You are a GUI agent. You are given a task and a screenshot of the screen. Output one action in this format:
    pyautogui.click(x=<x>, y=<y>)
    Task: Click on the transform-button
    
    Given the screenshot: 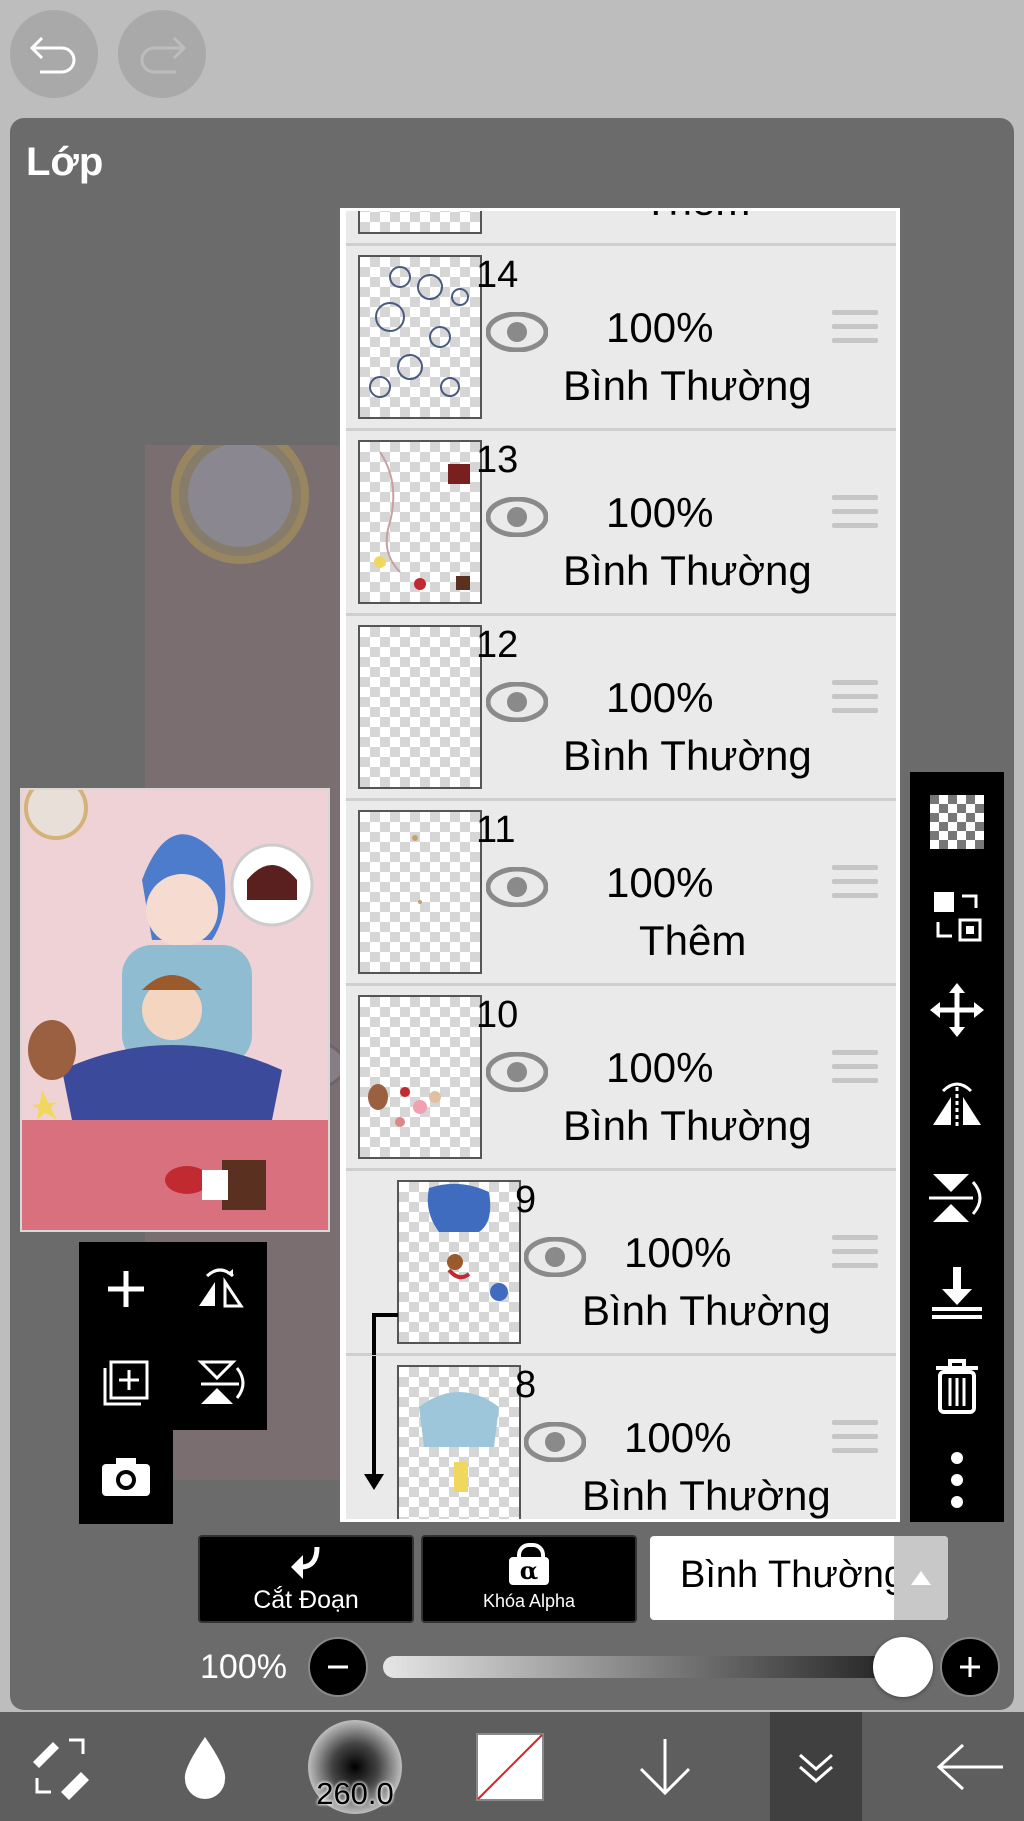 What is the action you would take?
    pyautogui.click(x=957, y=916)
    